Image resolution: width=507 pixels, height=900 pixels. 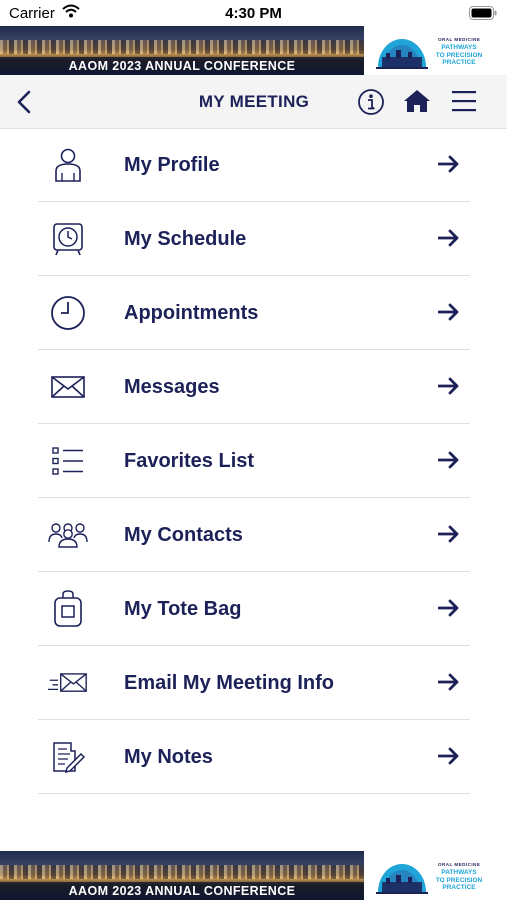 I want to click on menu-item-my-tote-bag: My Tote Bag, so click(x=254, y=609).